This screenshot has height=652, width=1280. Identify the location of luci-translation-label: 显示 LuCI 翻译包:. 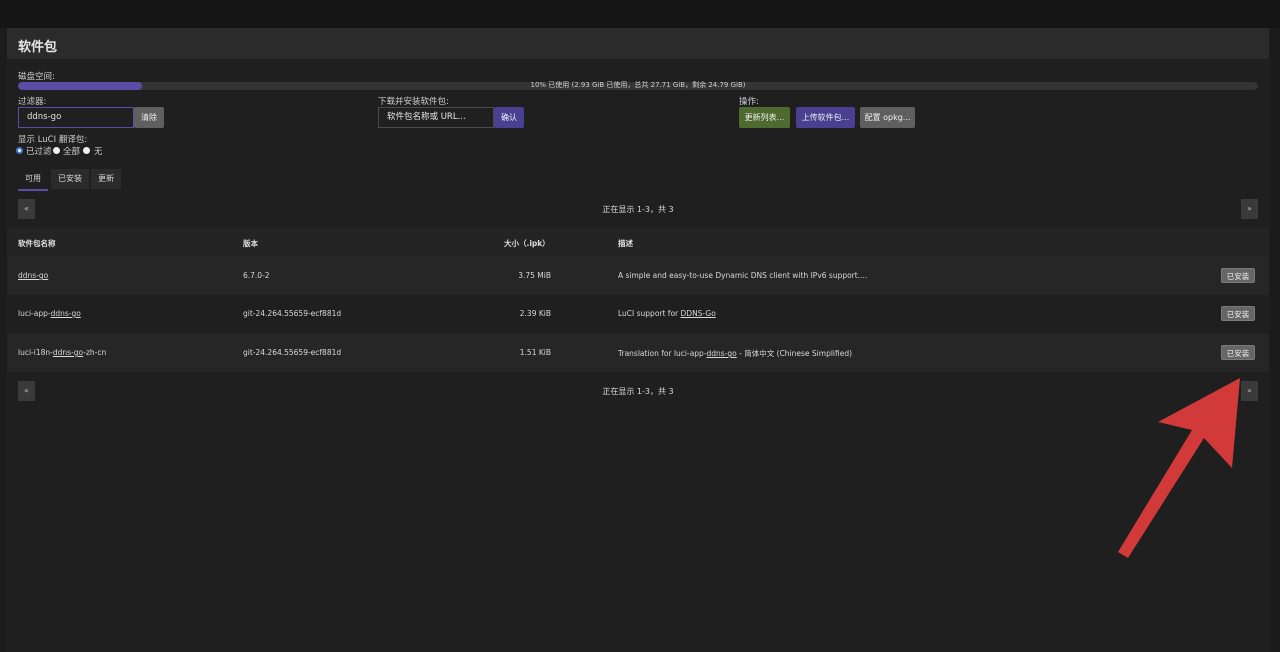
(53, 140).